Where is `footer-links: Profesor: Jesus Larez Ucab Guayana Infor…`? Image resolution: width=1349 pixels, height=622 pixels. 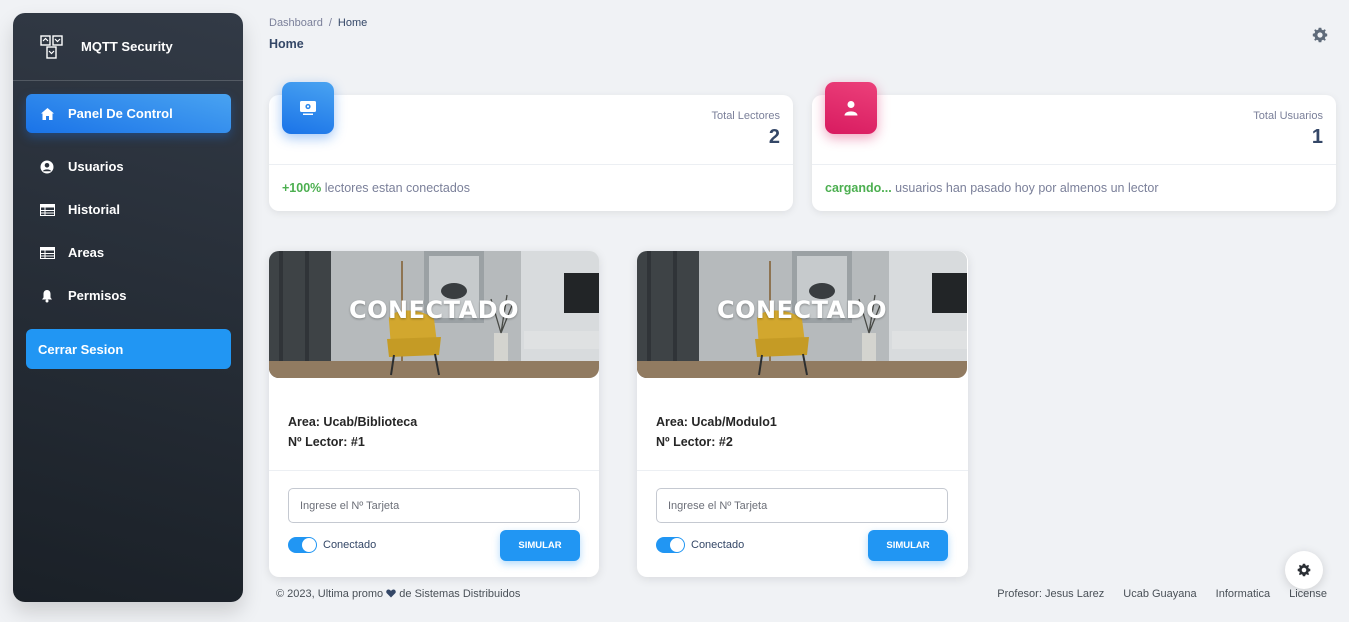
footer-links: Profesor: Jesus Larez Ucab Guayana Infor… is located at coordinates (1162, 594).